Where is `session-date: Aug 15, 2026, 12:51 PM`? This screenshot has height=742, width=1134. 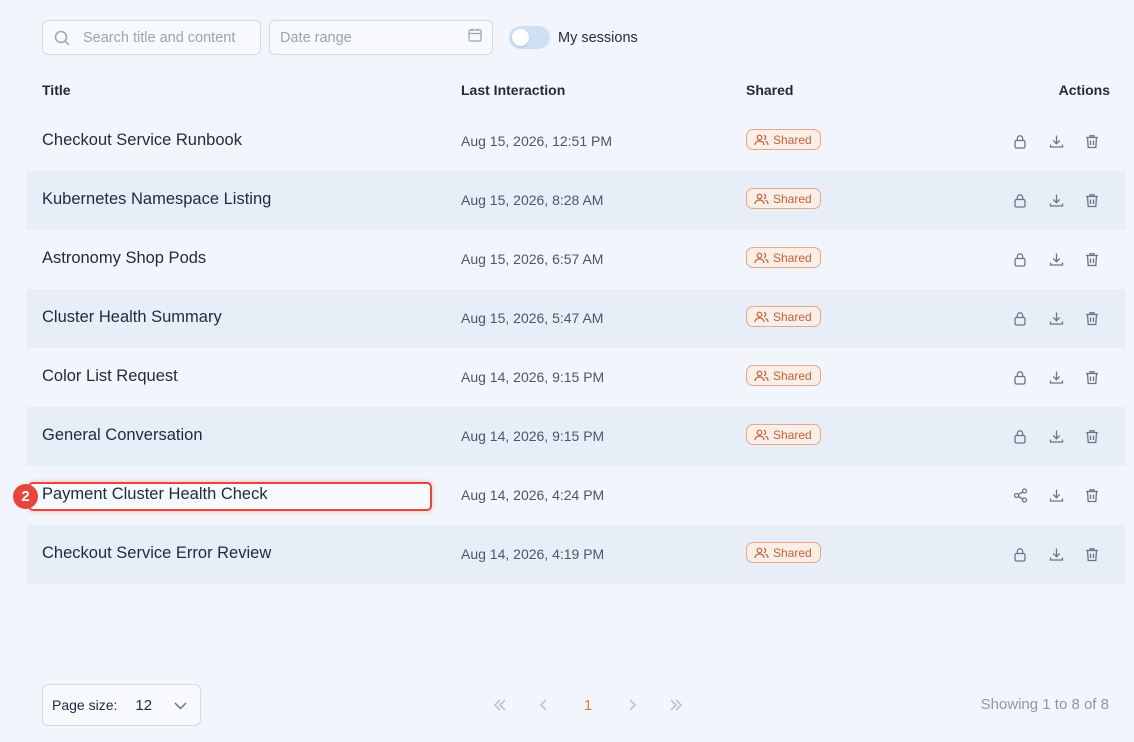
session-date: Aug 15, 2026, 12:51 PM is located at coordinates (536, 141).